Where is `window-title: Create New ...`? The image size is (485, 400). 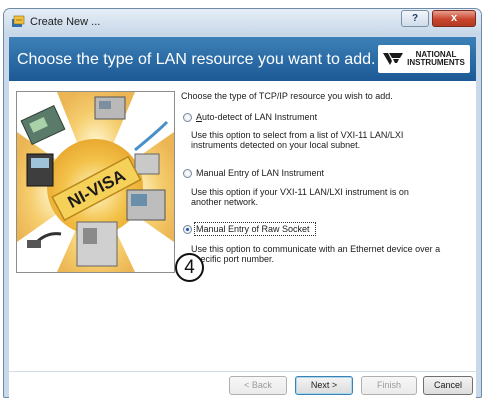 window-title: Create New ... is located at coordinates (65, 22).